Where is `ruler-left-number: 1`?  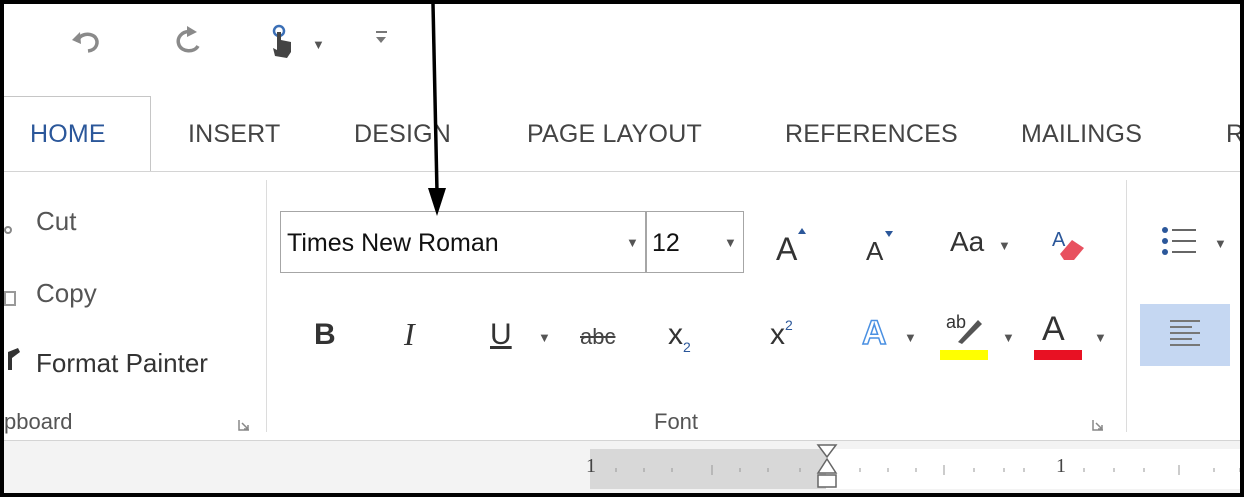 ruler-left-number: 1 is located at coordinates (591, 466).